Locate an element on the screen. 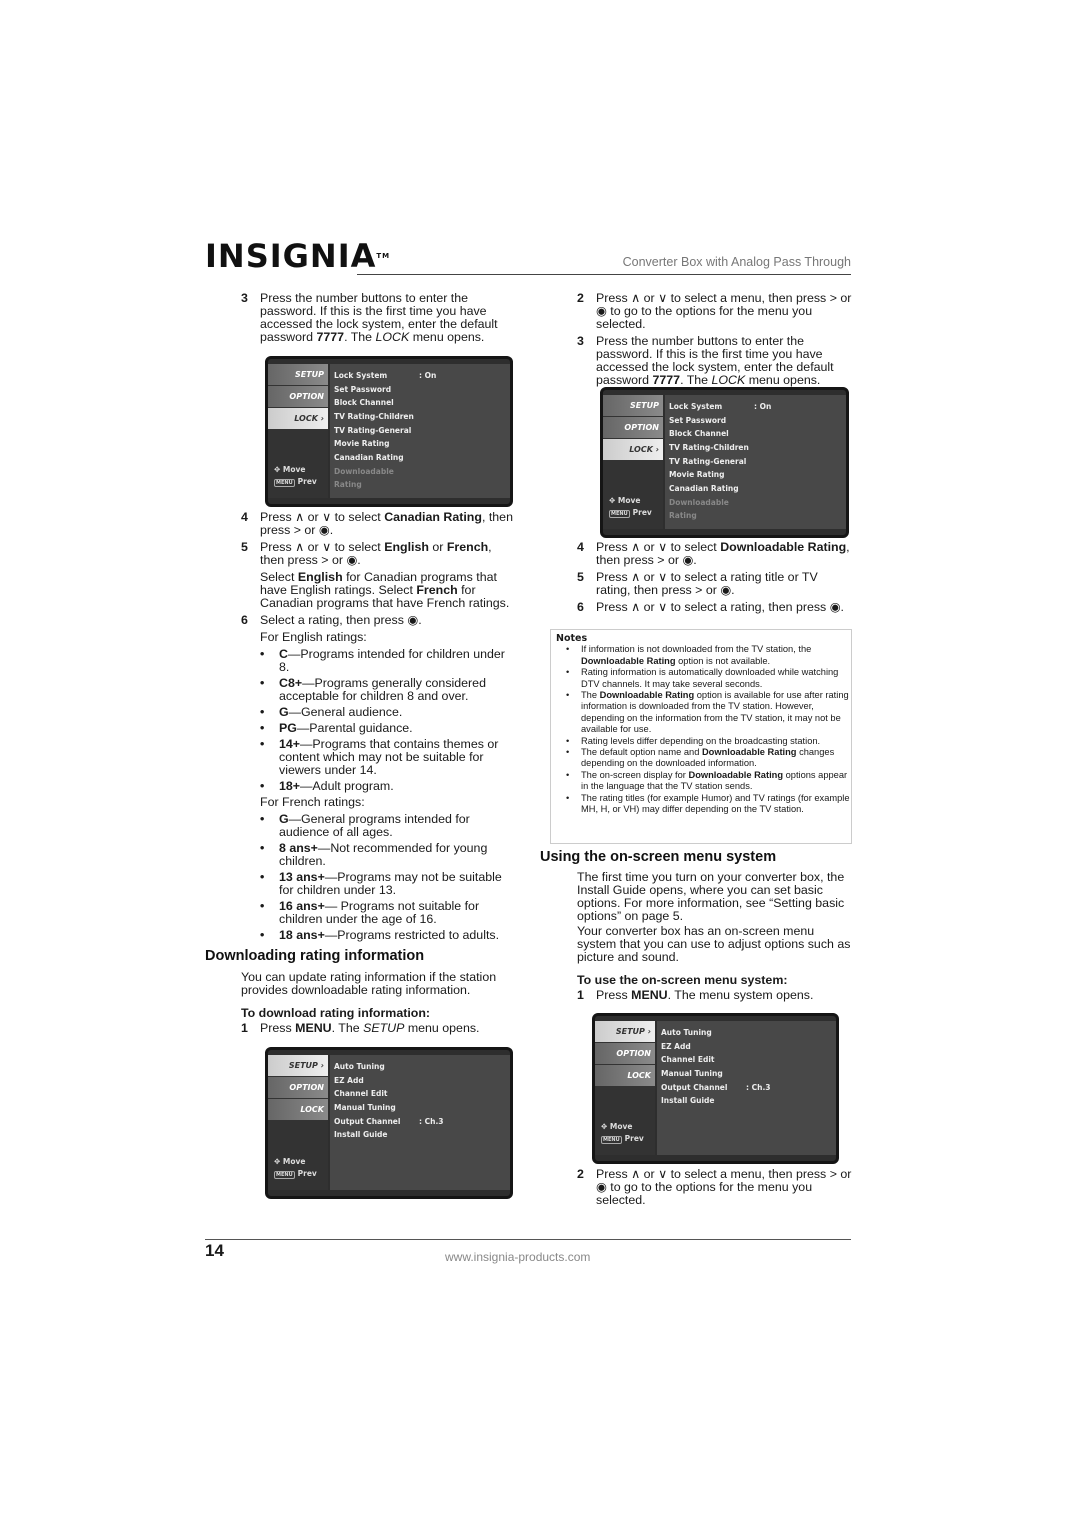 The height and width of the screenshot is (1527, 1080). move-icon: ✥ is located at coordinates (613, 500).